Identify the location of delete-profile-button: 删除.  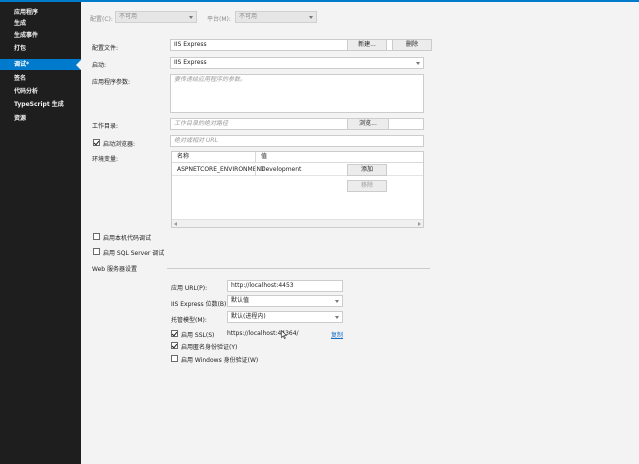
(412, 45).